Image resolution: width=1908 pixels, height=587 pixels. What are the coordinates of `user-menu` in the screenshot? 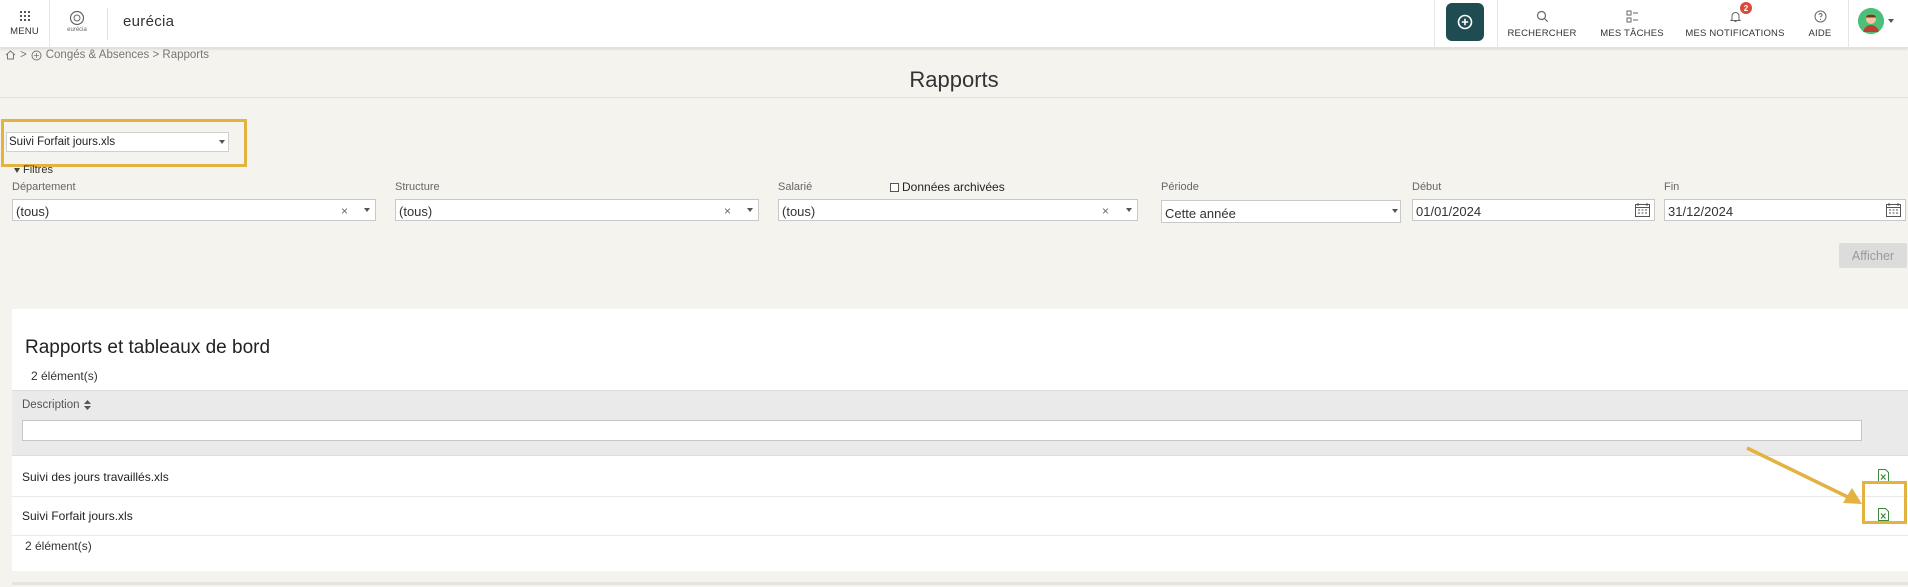 It's located at (1876, 21).